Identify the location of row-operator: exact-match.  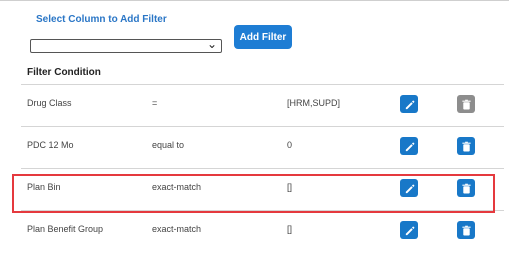
(177, 229).